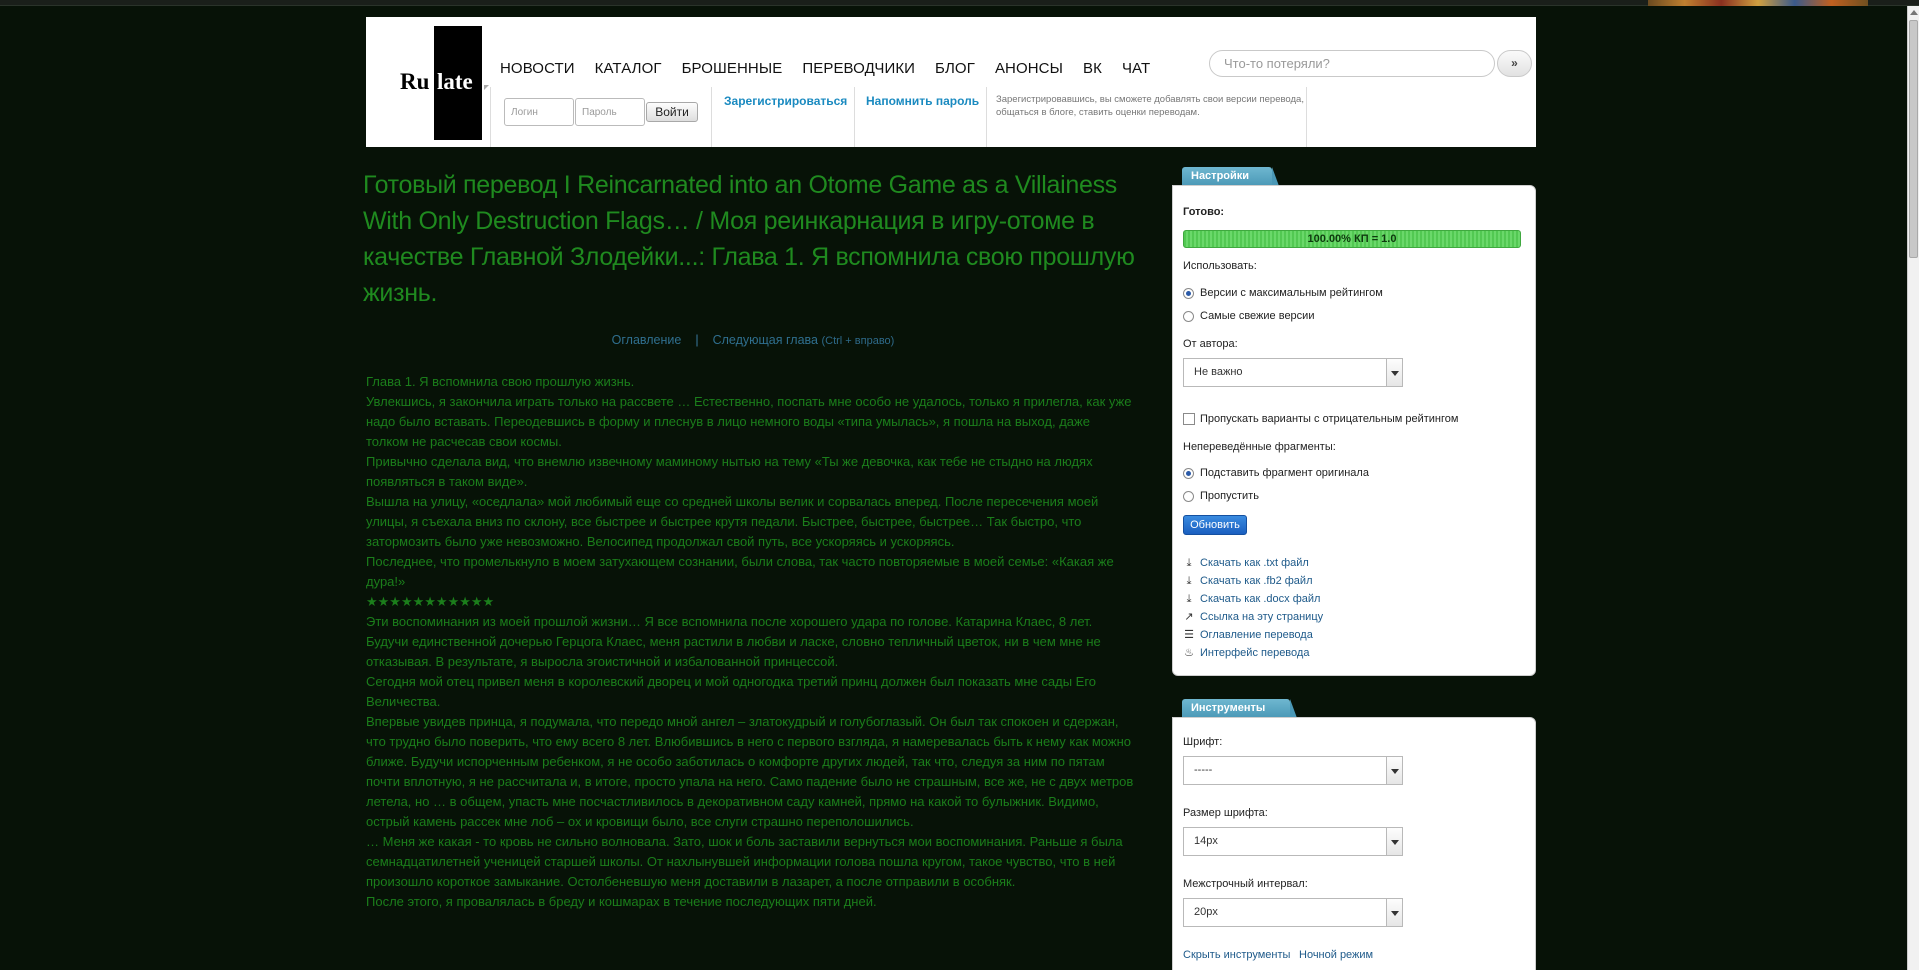 The image size is (1919, 970). Describe the element at coordinates (1260, 599) in the screenshot. I see `download-docx-label: Скачать как .docx файл` at that location.